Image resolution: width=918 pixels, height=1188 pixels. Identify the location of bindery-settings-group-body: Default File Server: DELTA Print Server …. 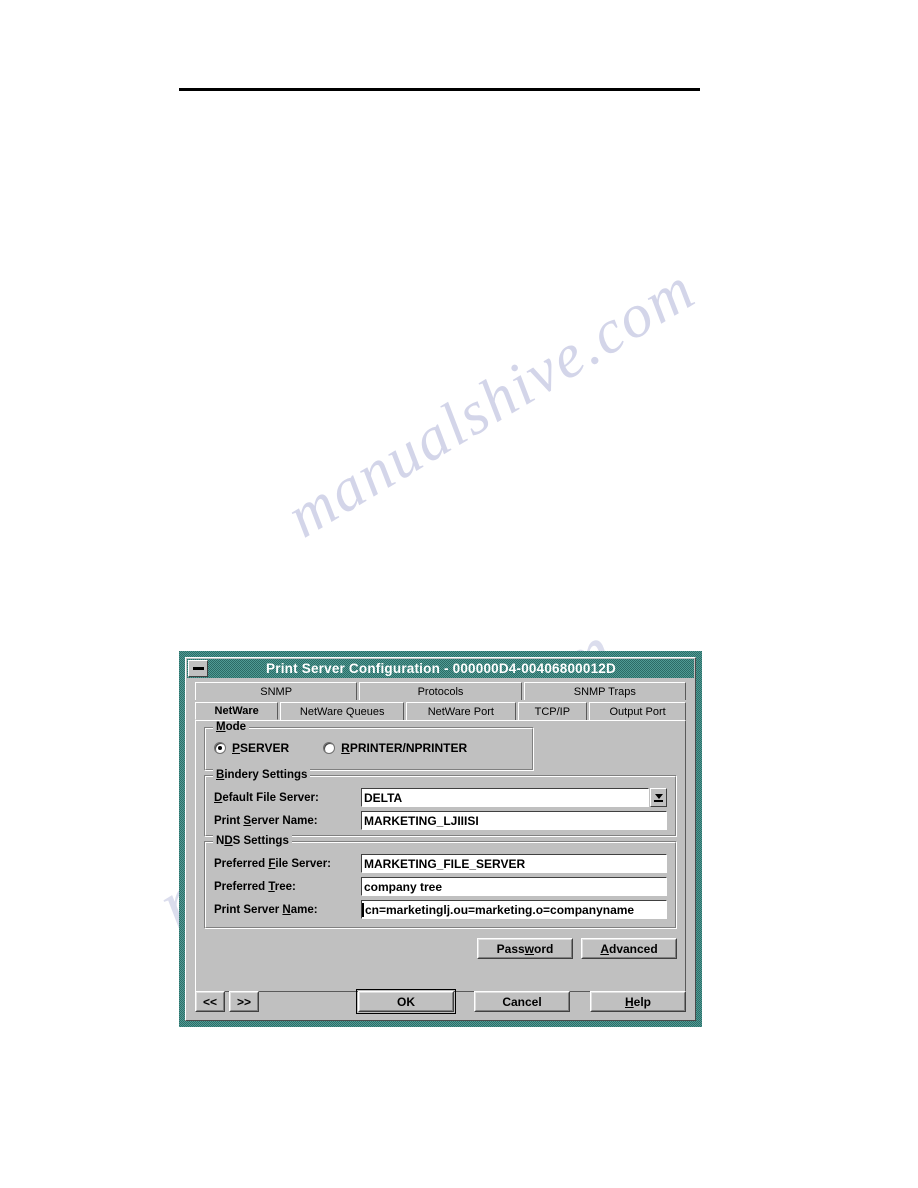
(440, 806).